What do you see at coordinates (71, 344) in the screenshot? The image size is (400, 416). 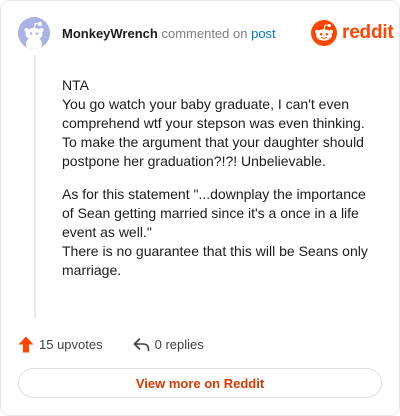 I see `upvote-count: 15 upvotes` at bounding box center [71, 344].